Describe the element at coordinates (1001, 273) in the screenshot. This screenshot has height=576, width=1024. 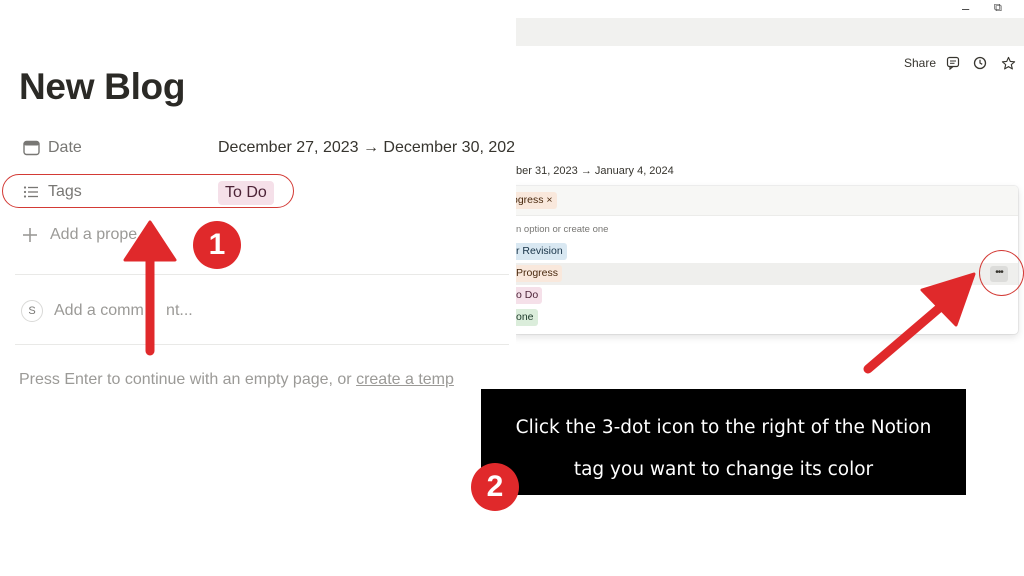
I see `more-button-highlight` at that location.